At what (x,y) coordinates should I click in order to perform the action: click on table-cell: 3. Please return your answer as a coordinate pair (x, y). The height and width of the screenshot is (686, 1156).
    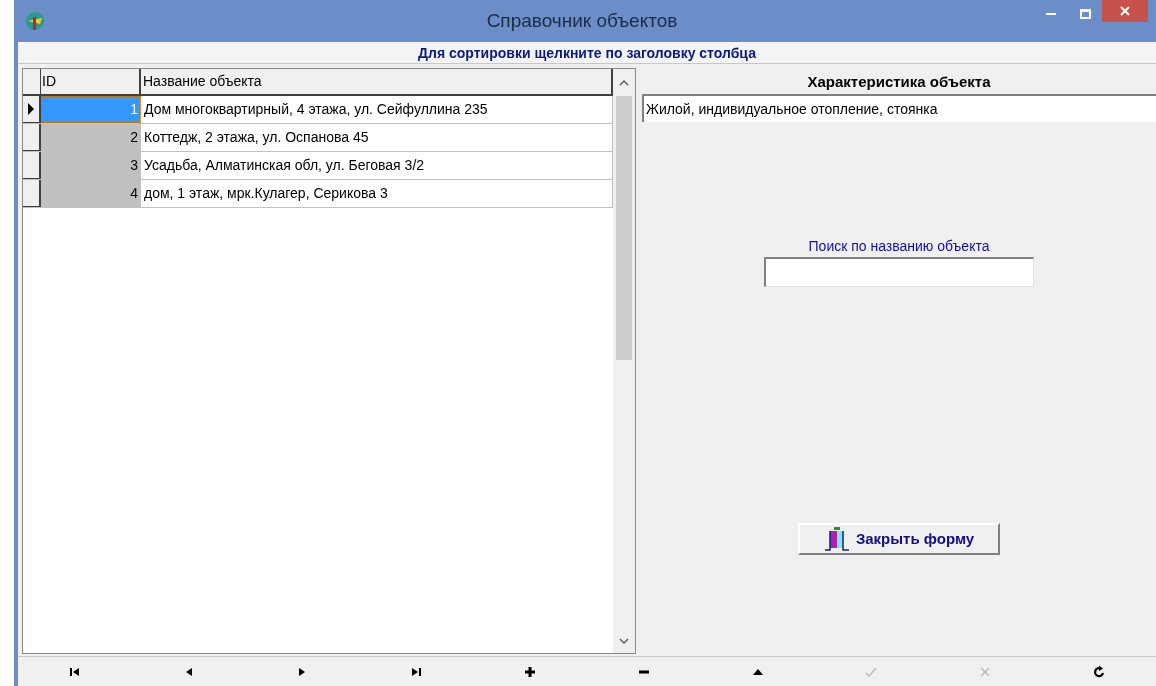
    Looking at the image, I should click on (91, 165).